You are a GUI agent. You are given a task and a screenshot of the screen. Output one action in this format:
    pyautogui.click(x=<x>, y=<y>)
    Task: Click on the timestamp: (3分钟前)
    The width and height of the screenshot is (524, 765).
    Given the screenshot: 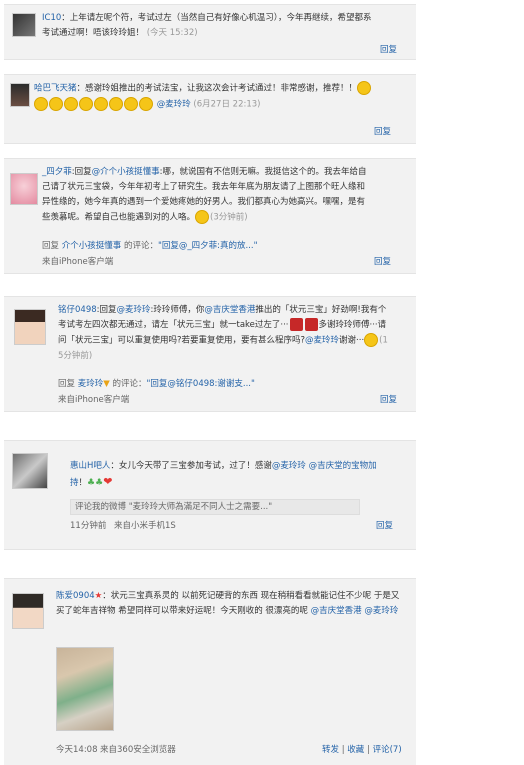 What is the action you would take?
    pyautogui.click(x=229, y=217)
    